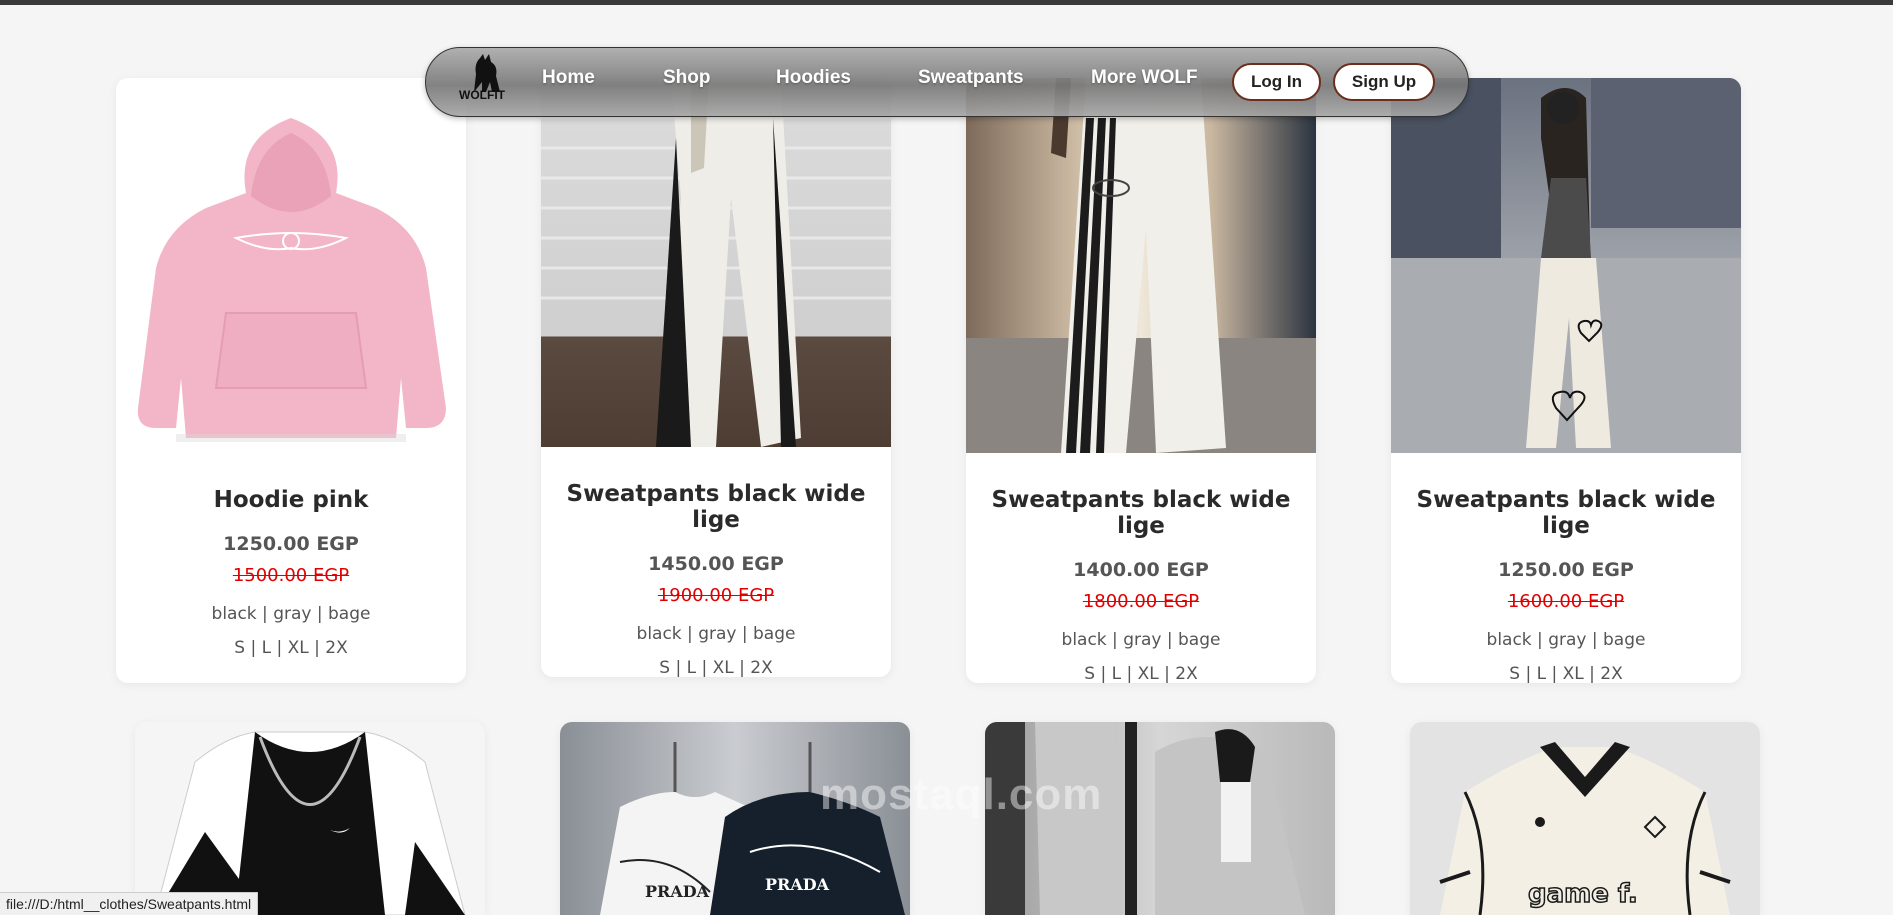 This screenshot has width=1893, height=915. What do you see at coordinates (1141, 601) in the screenshot?
I see `product-old-price: 1800.00 EGP` at bounding box center [1141, 601].